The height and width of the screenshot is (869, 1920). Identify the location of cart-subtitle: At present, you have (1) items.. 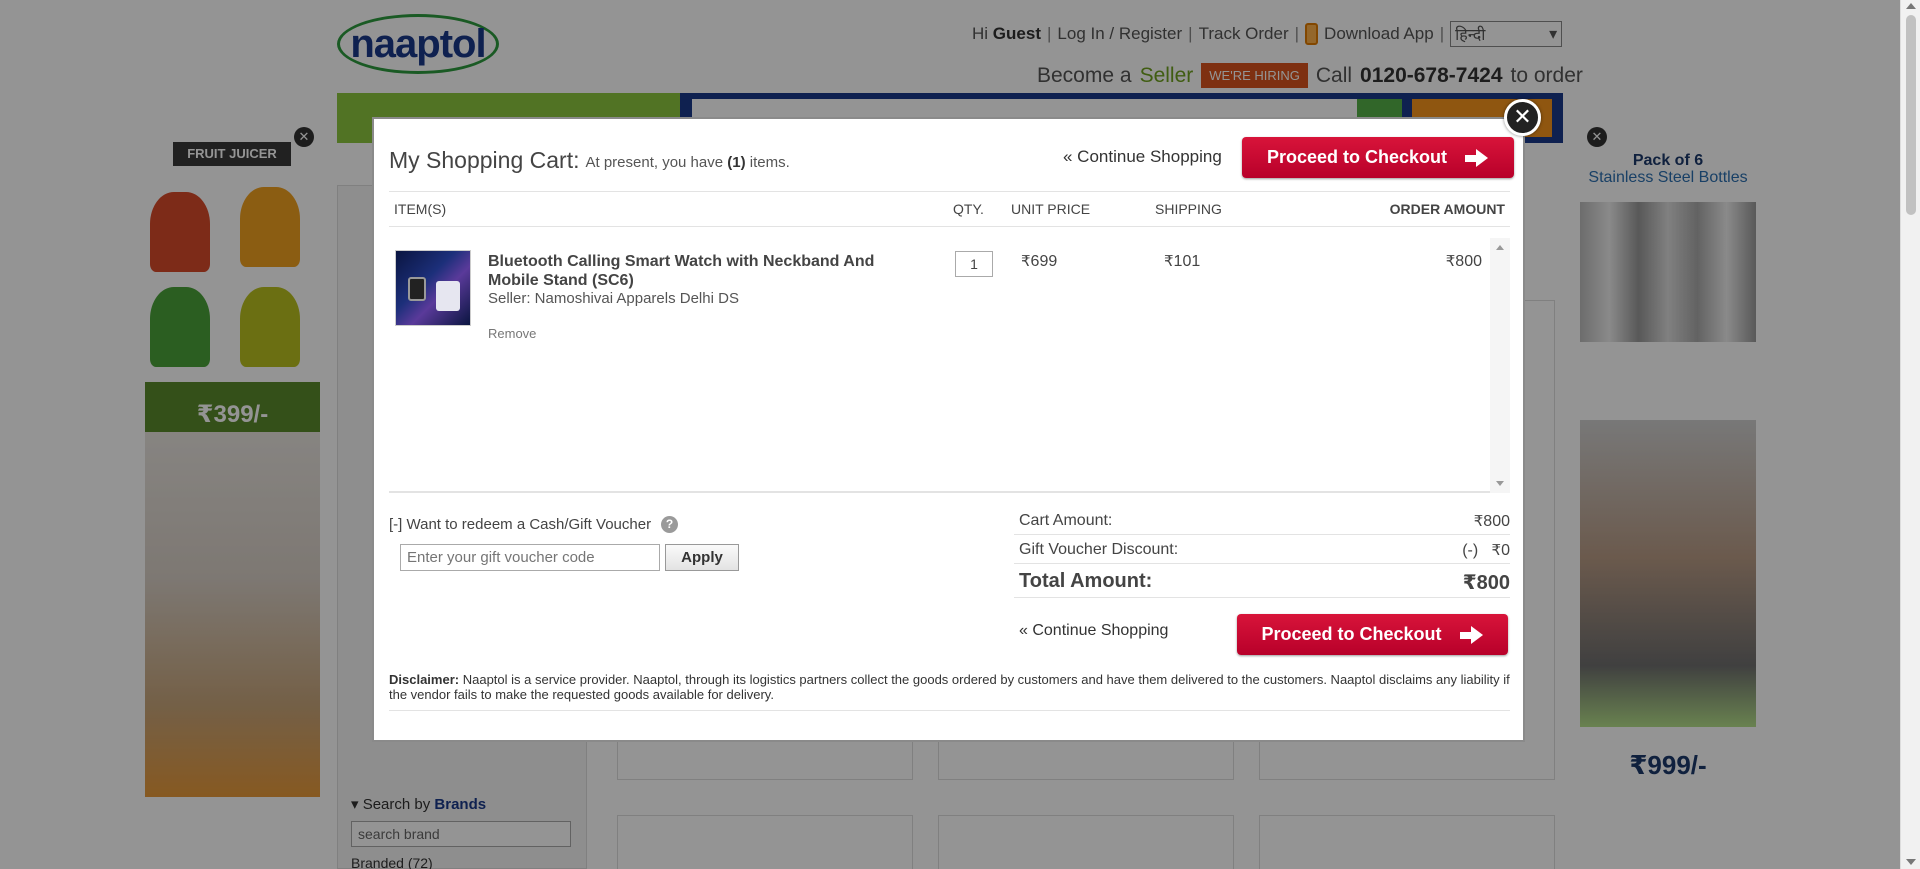
(687, 162).